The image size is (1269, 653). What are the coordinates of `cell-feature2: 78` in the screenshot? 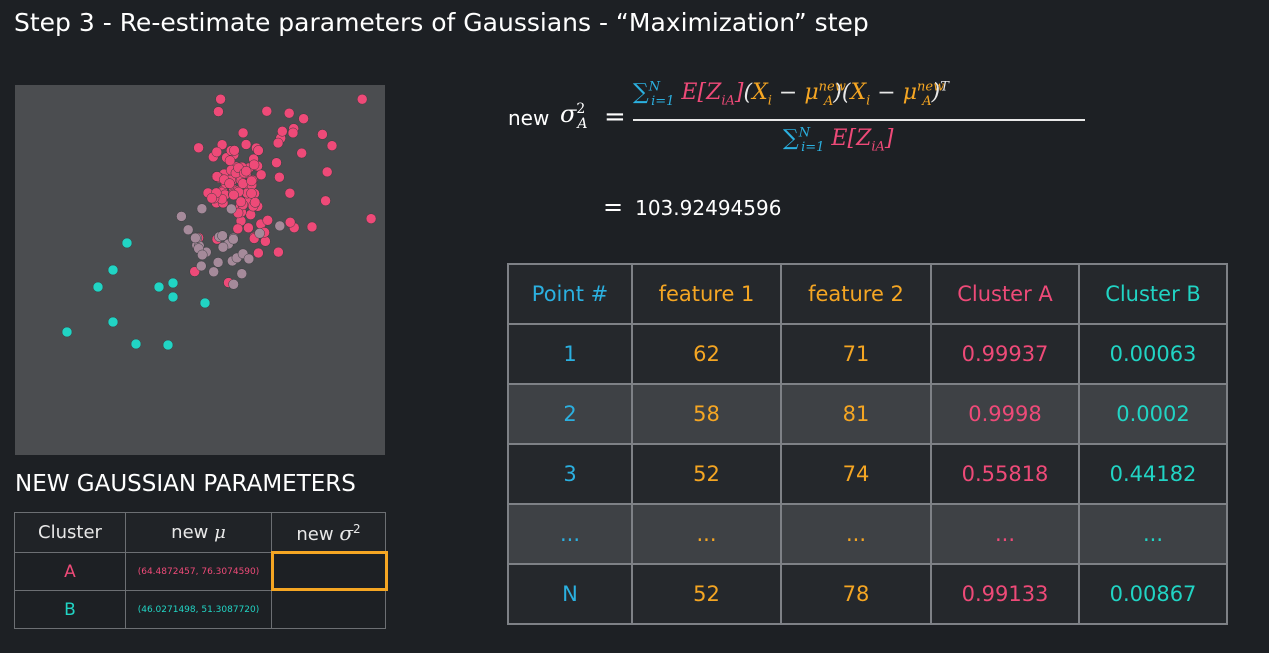 It's located at (856, 594).